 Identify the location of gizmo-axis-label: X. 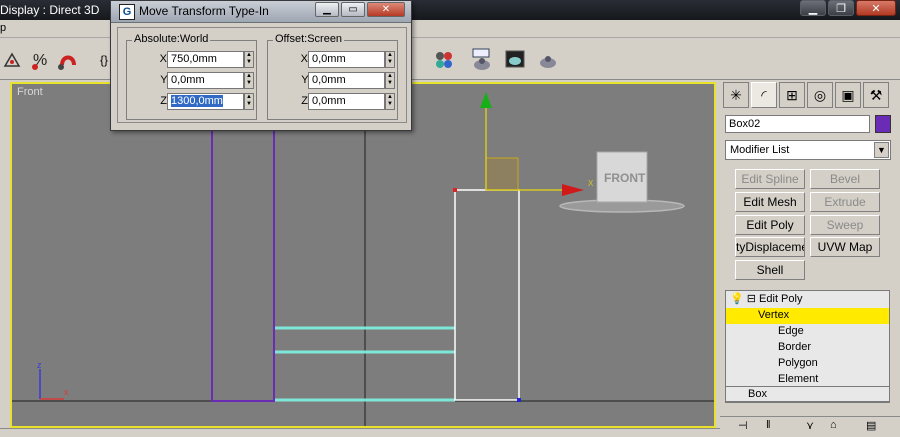
(591, 183).